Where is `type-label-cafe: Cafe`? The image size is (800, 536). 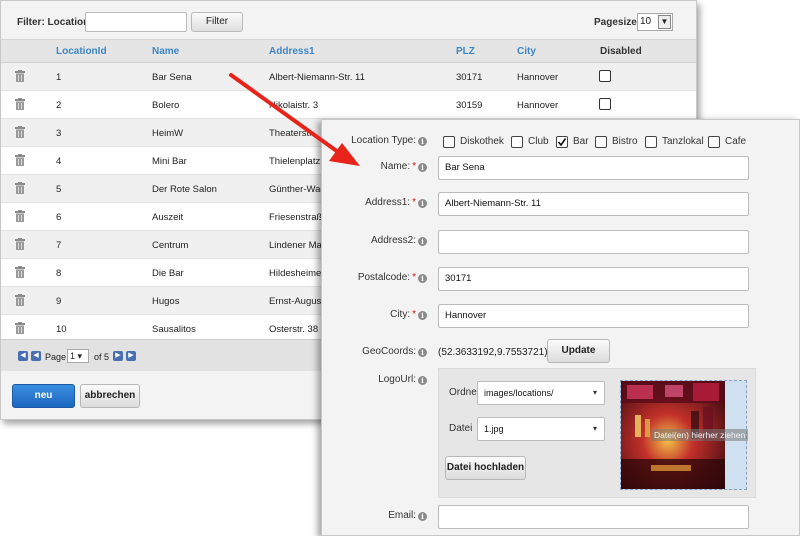 type-label-cafe: Cafe is located at coordinates (736, 141).